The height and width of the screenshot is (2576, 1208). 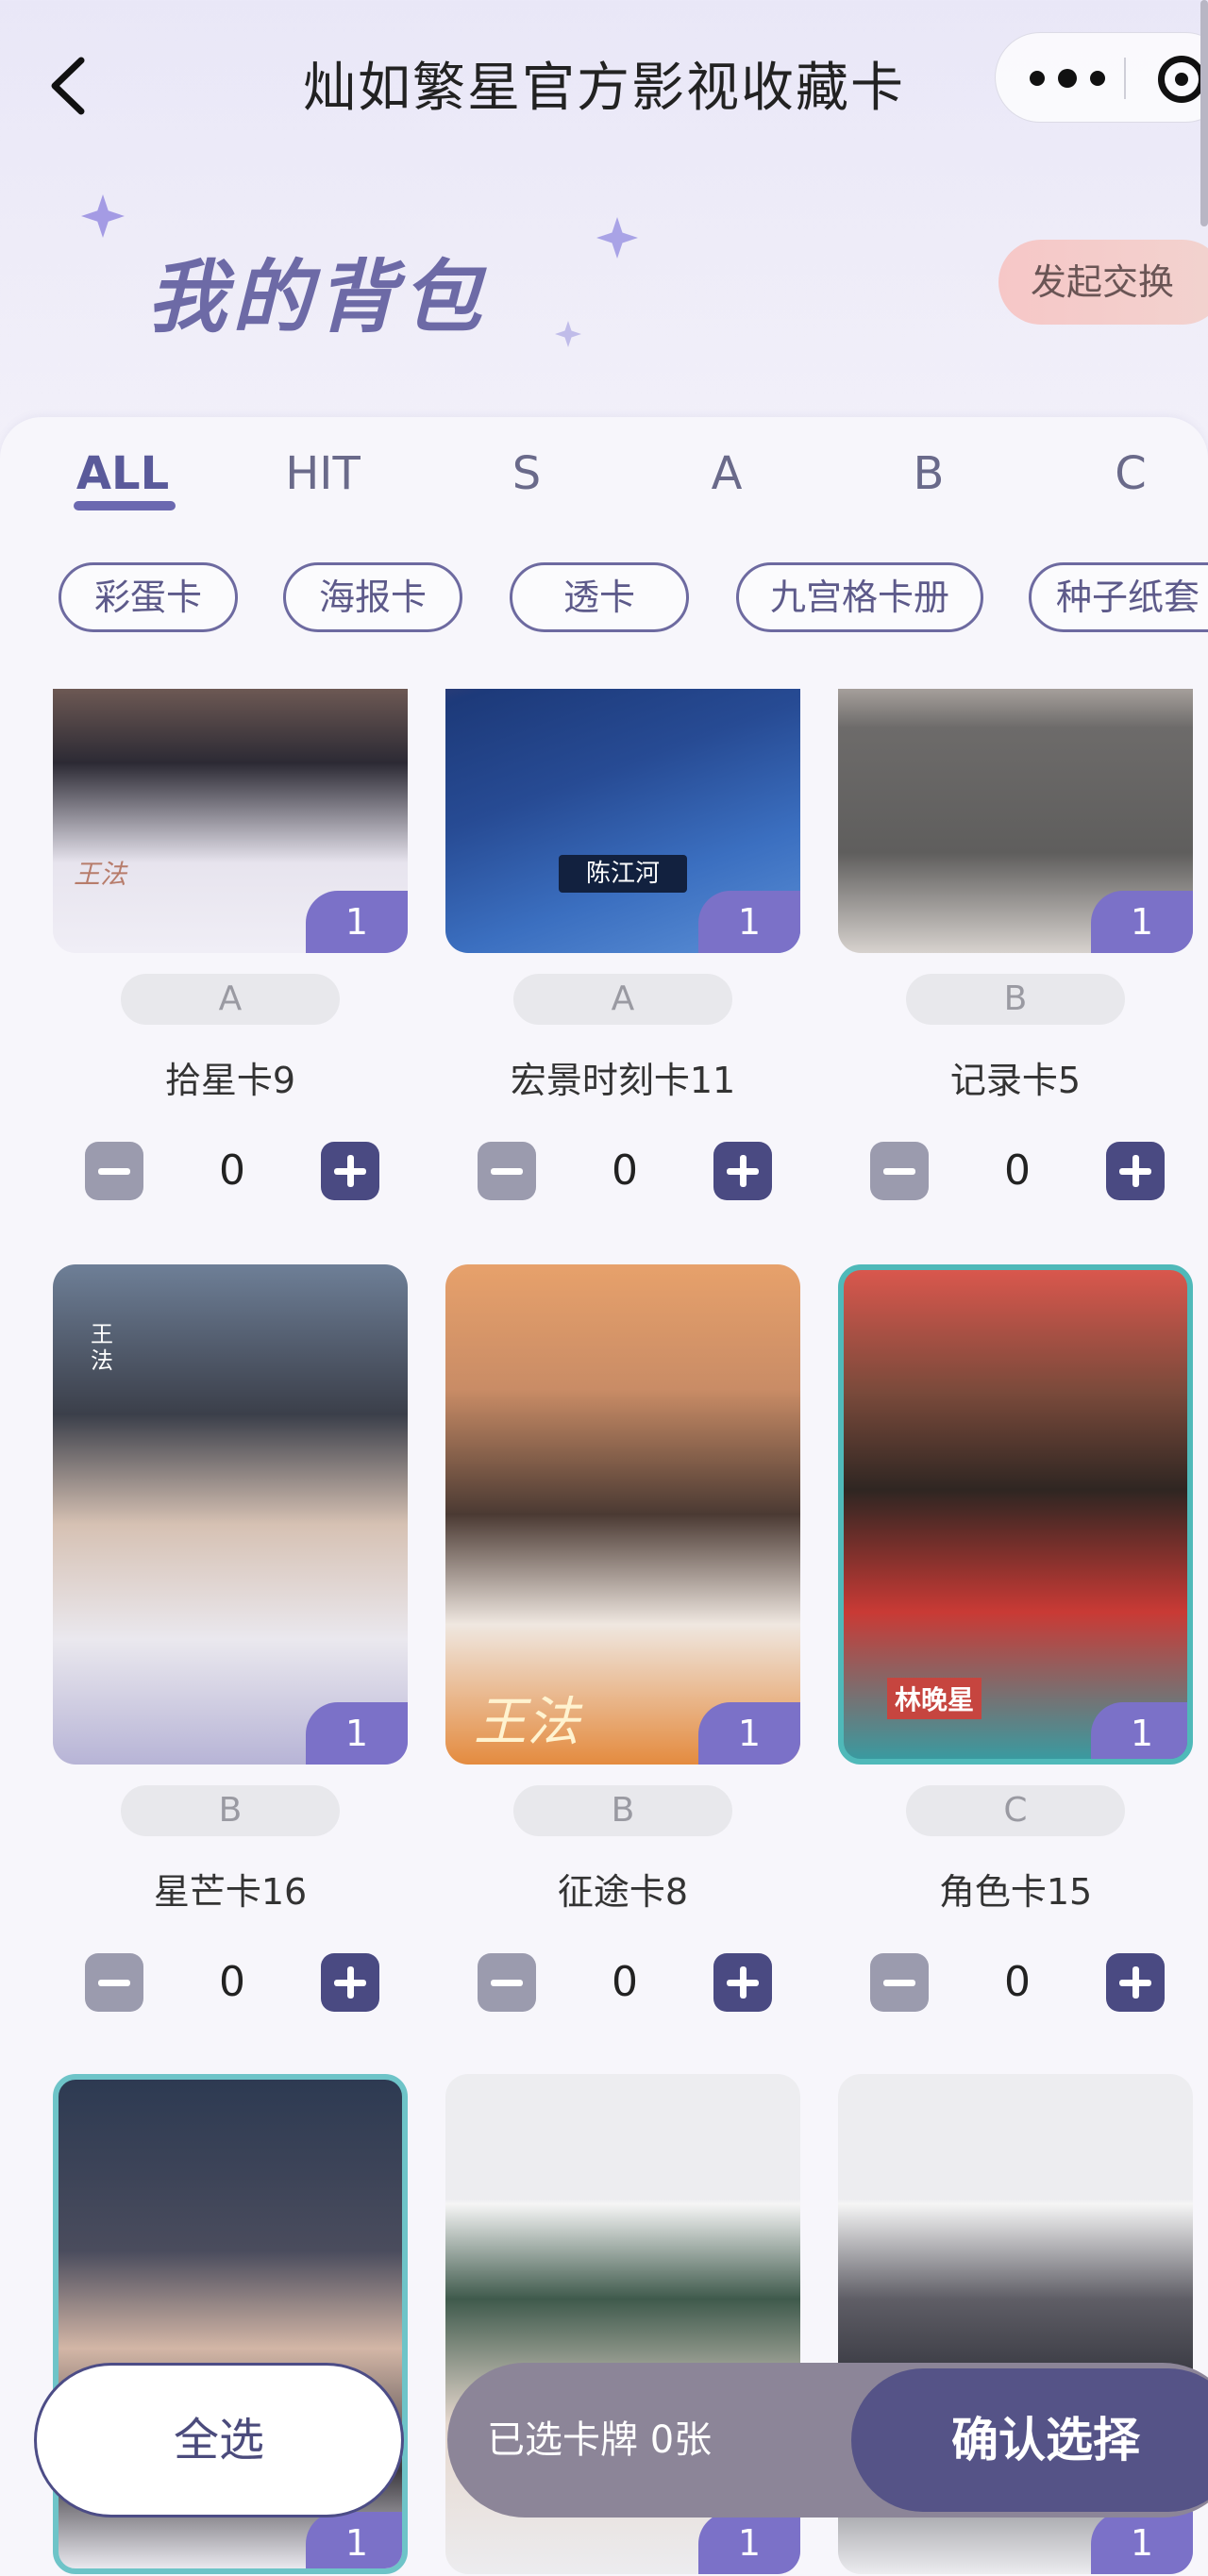 What do you see at coordinates (125, 505) in the screenshot?
I see `active-tab-indicator` at bounding box center [125, 505].